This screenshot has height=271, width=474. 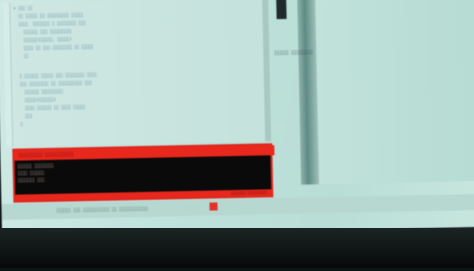 What do you see at coordinates (56, 76) in the screenshot?
I see `code-line: ░ ░░░░░░ ░░░░░ ░░░ ░░░░░░░░ ░░░░` at bounding box center [56, 76].